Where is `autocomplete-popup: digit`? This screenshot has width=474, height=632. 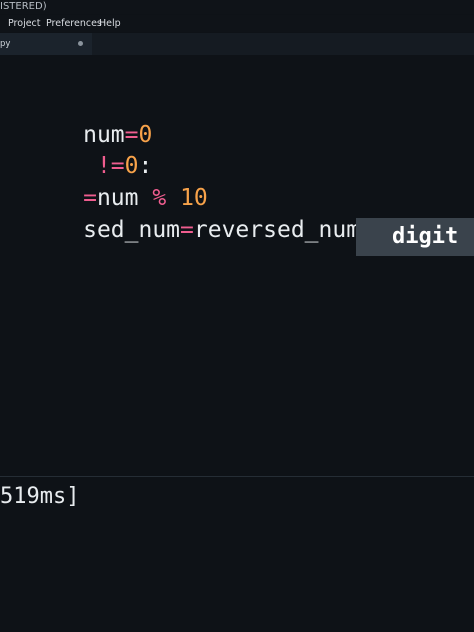 autocomplete-popup: digit is located at coordinates (415, 237).